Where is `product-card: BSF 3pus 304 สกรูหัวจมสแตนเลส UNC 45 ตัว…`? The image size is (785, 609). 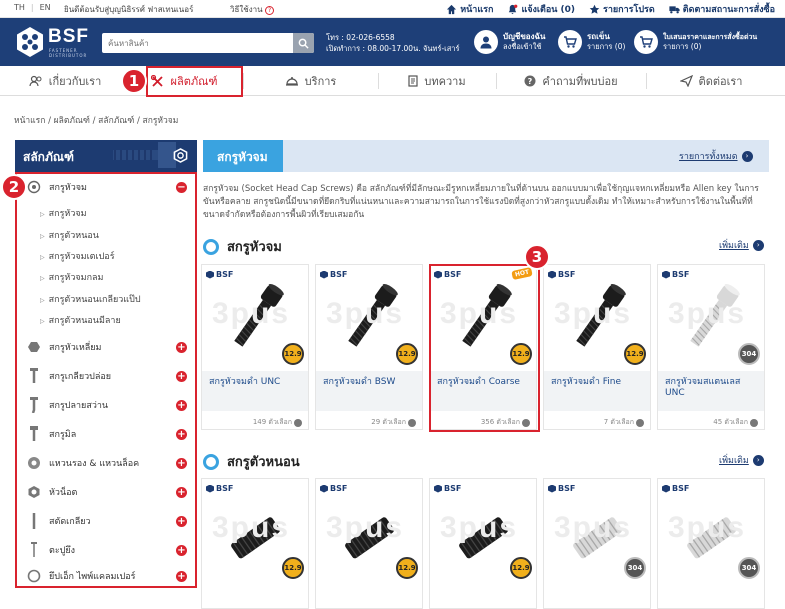 product-card: BSF 3pus 304 สกรูหัวจมสแตนเลส UNC 45 ตัว… is located at coordinates (711, 347).